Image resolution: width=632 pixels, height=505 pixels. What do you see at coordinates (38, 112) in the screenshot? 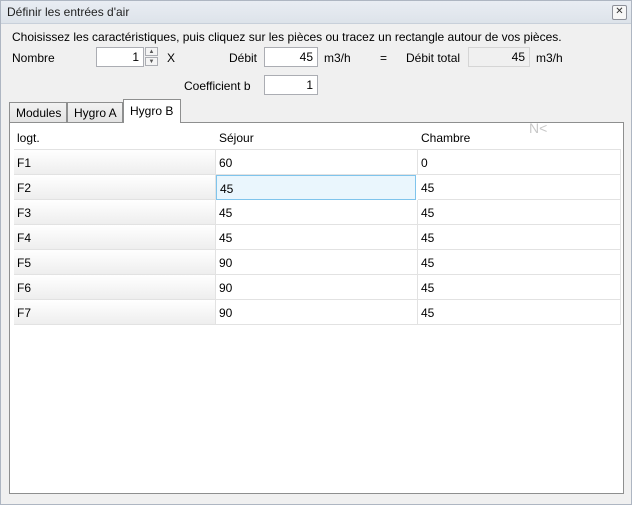
I see `tab-modules: Modules` at bounding box center [38, 112].